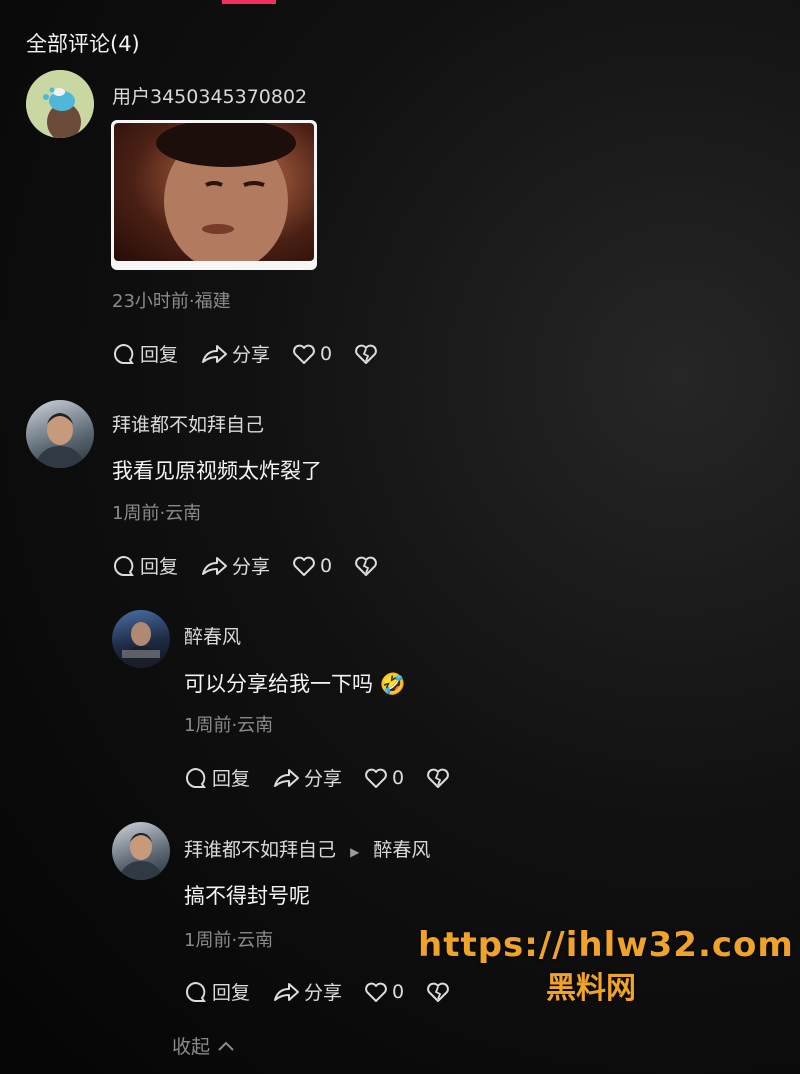 This screenshot has height=1074, width=800. I want to click on comment-text-body: 可以分享给我一下吗, so click(278, 684).